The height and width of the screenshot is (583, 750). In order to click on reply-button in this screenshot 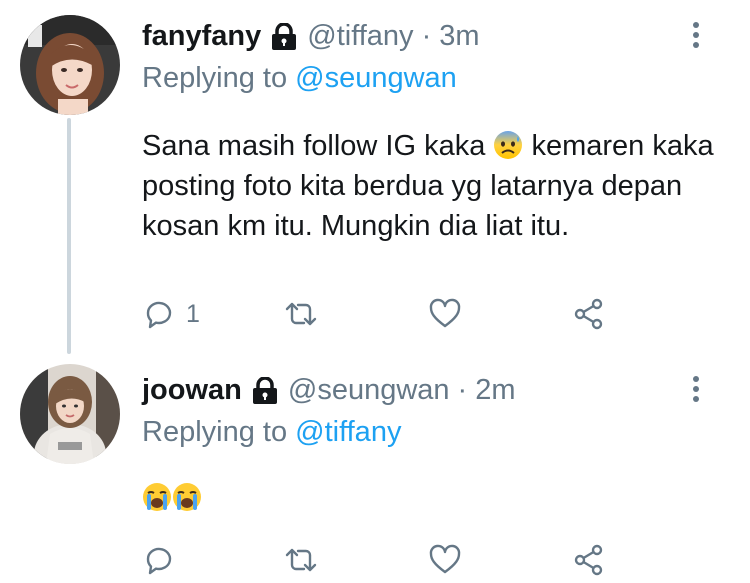, I will do `click(159, 560)`.